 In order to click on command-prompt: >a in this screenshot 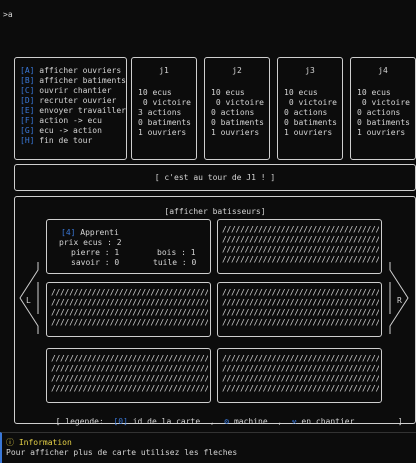, I will do `click(8, 14)`.